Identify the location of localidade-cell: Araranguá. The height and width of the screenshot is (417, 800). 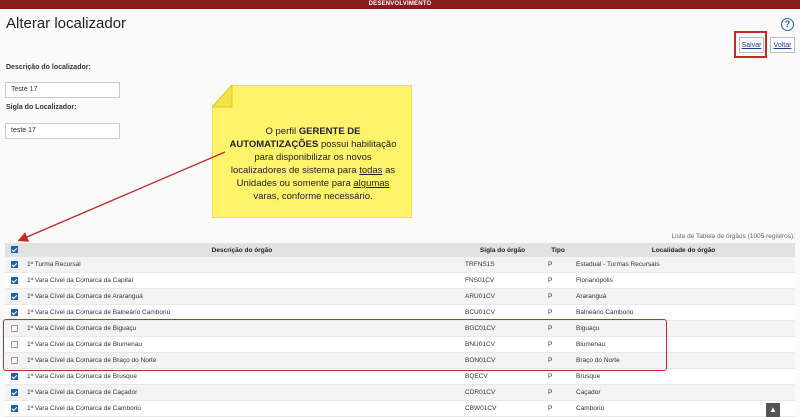
(683, 296).